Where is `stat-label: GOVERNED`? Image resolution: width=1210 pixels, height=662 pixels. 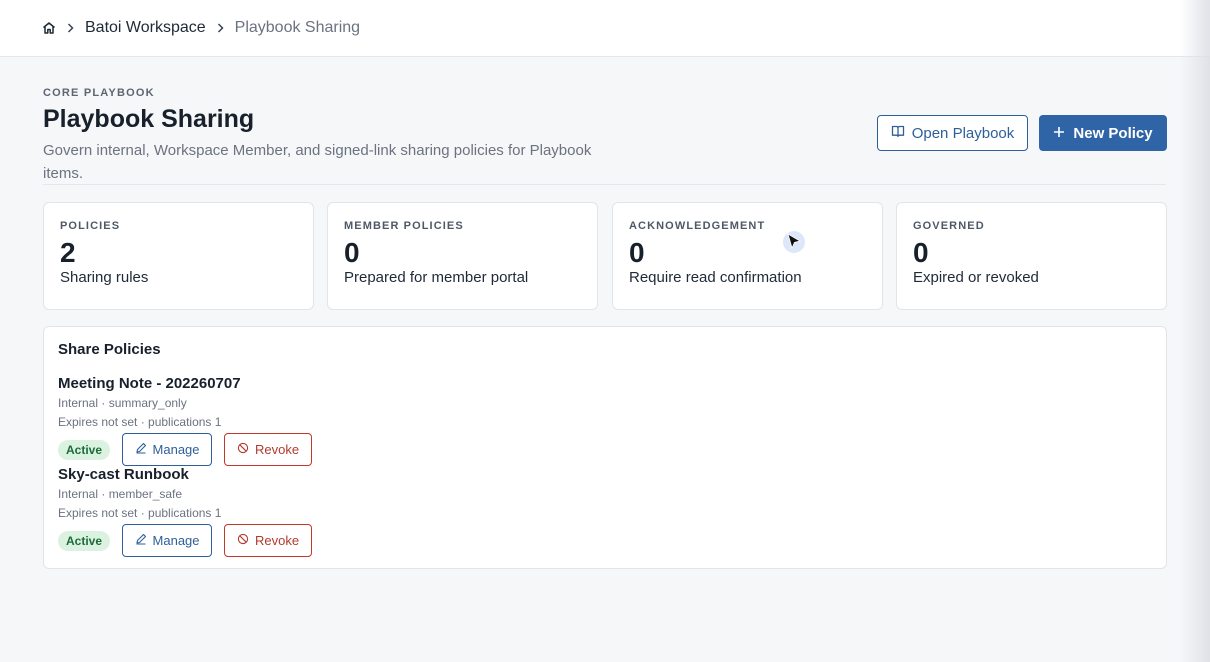 stat-label: GOVERNED is located at coordinates (949, 226).